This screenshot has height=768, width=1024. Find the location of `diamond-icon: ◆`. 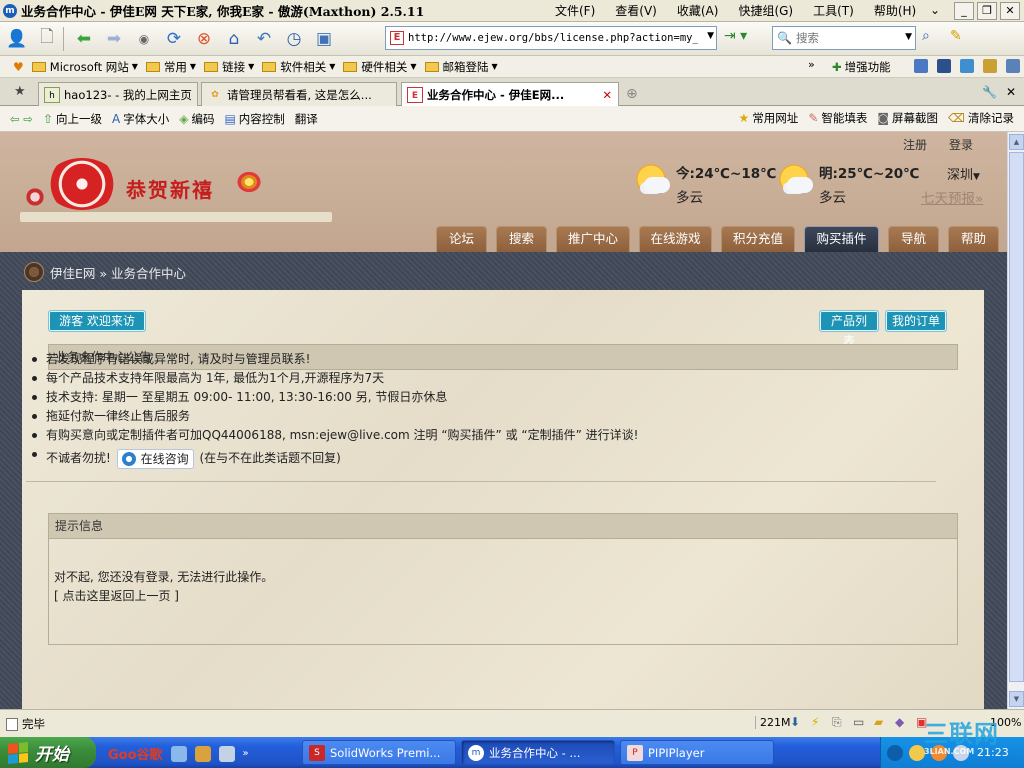

diamond-icon: ◆ is located at coordinates (902, 722).